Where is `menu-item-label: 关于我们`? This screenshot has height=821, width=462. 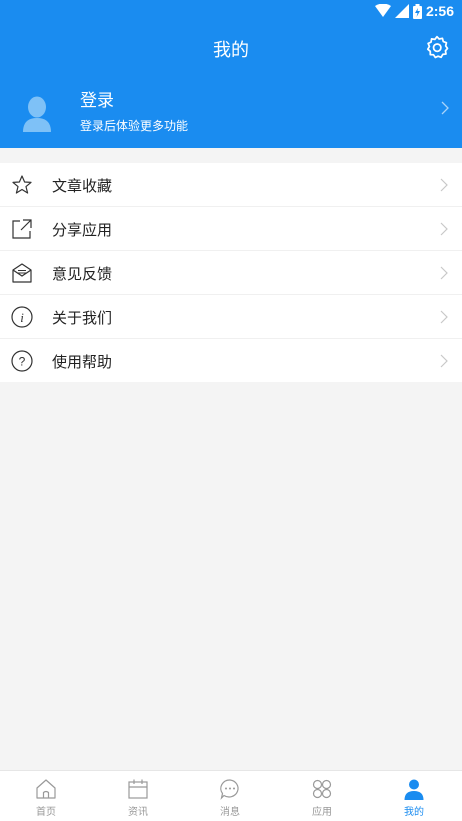 menu-item-label: 关于我们 is located at coordinates (82, 318).